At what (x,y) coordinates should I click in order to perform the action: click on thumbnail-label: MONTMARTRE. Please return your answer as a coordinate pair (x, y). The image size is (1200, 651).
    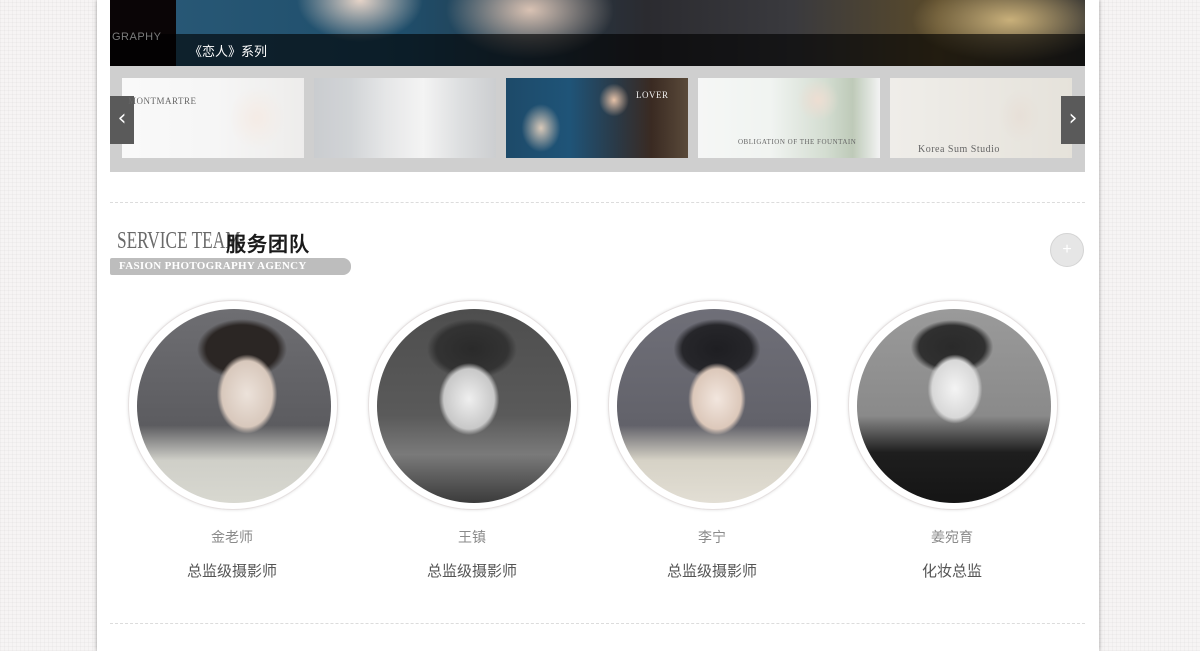
    Looking at the image, I should click on (162, 101).